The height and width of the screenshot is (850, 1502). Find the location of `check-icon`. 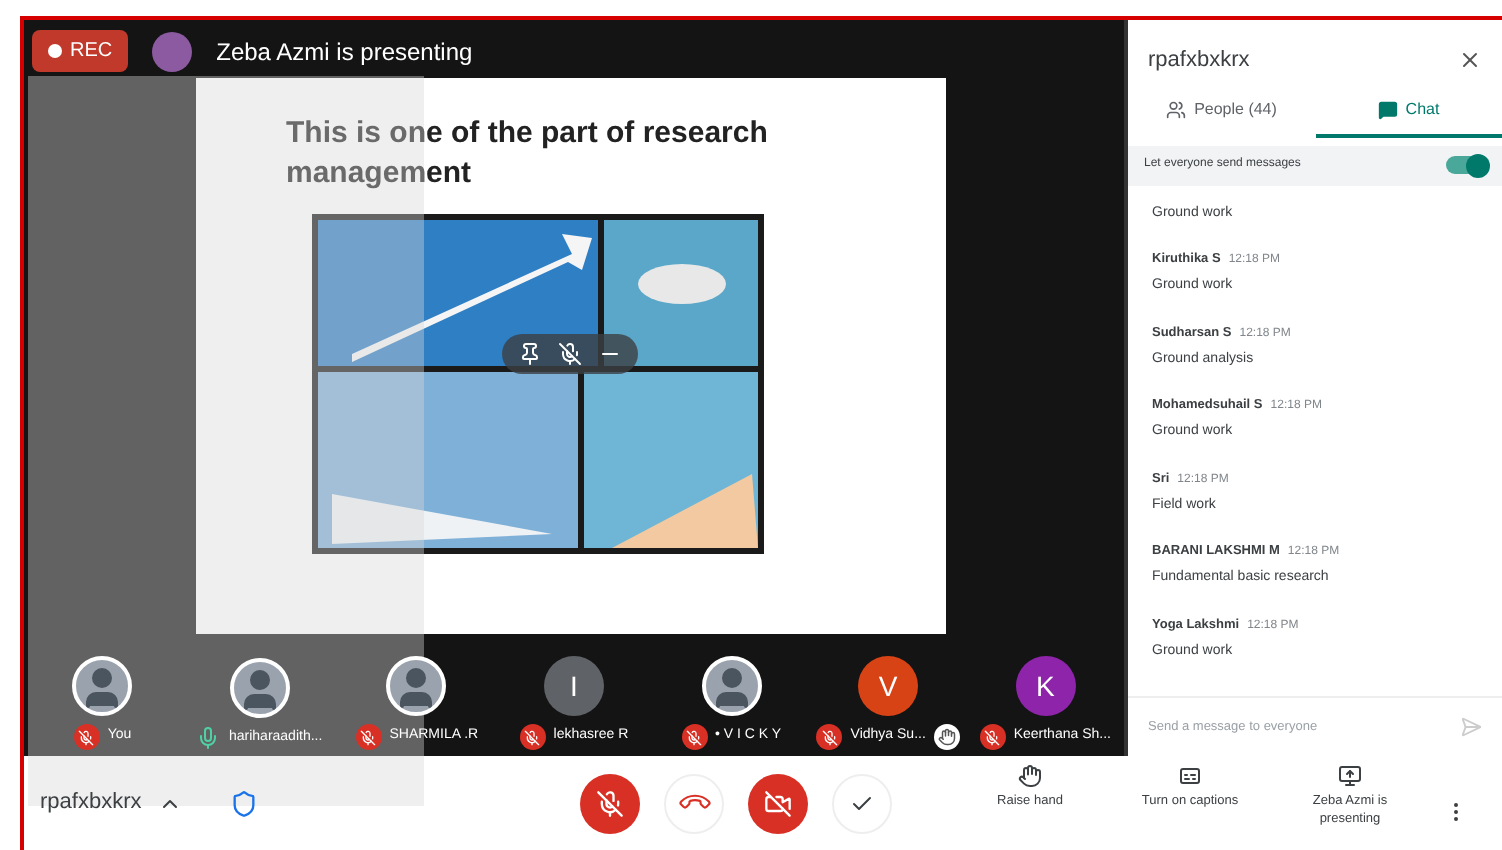

check-icon is located at coordinates (862, 803).